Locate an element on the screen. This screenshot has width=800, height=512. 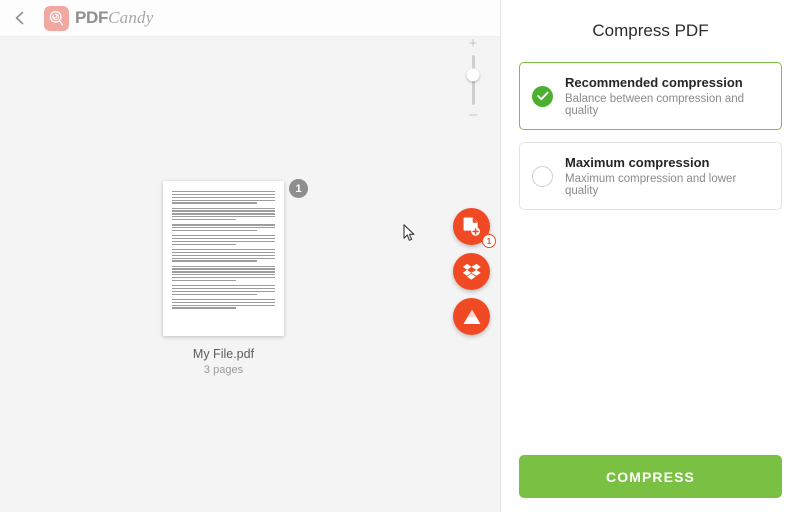
radio-empty-icon is located at coordinates (542, 176).